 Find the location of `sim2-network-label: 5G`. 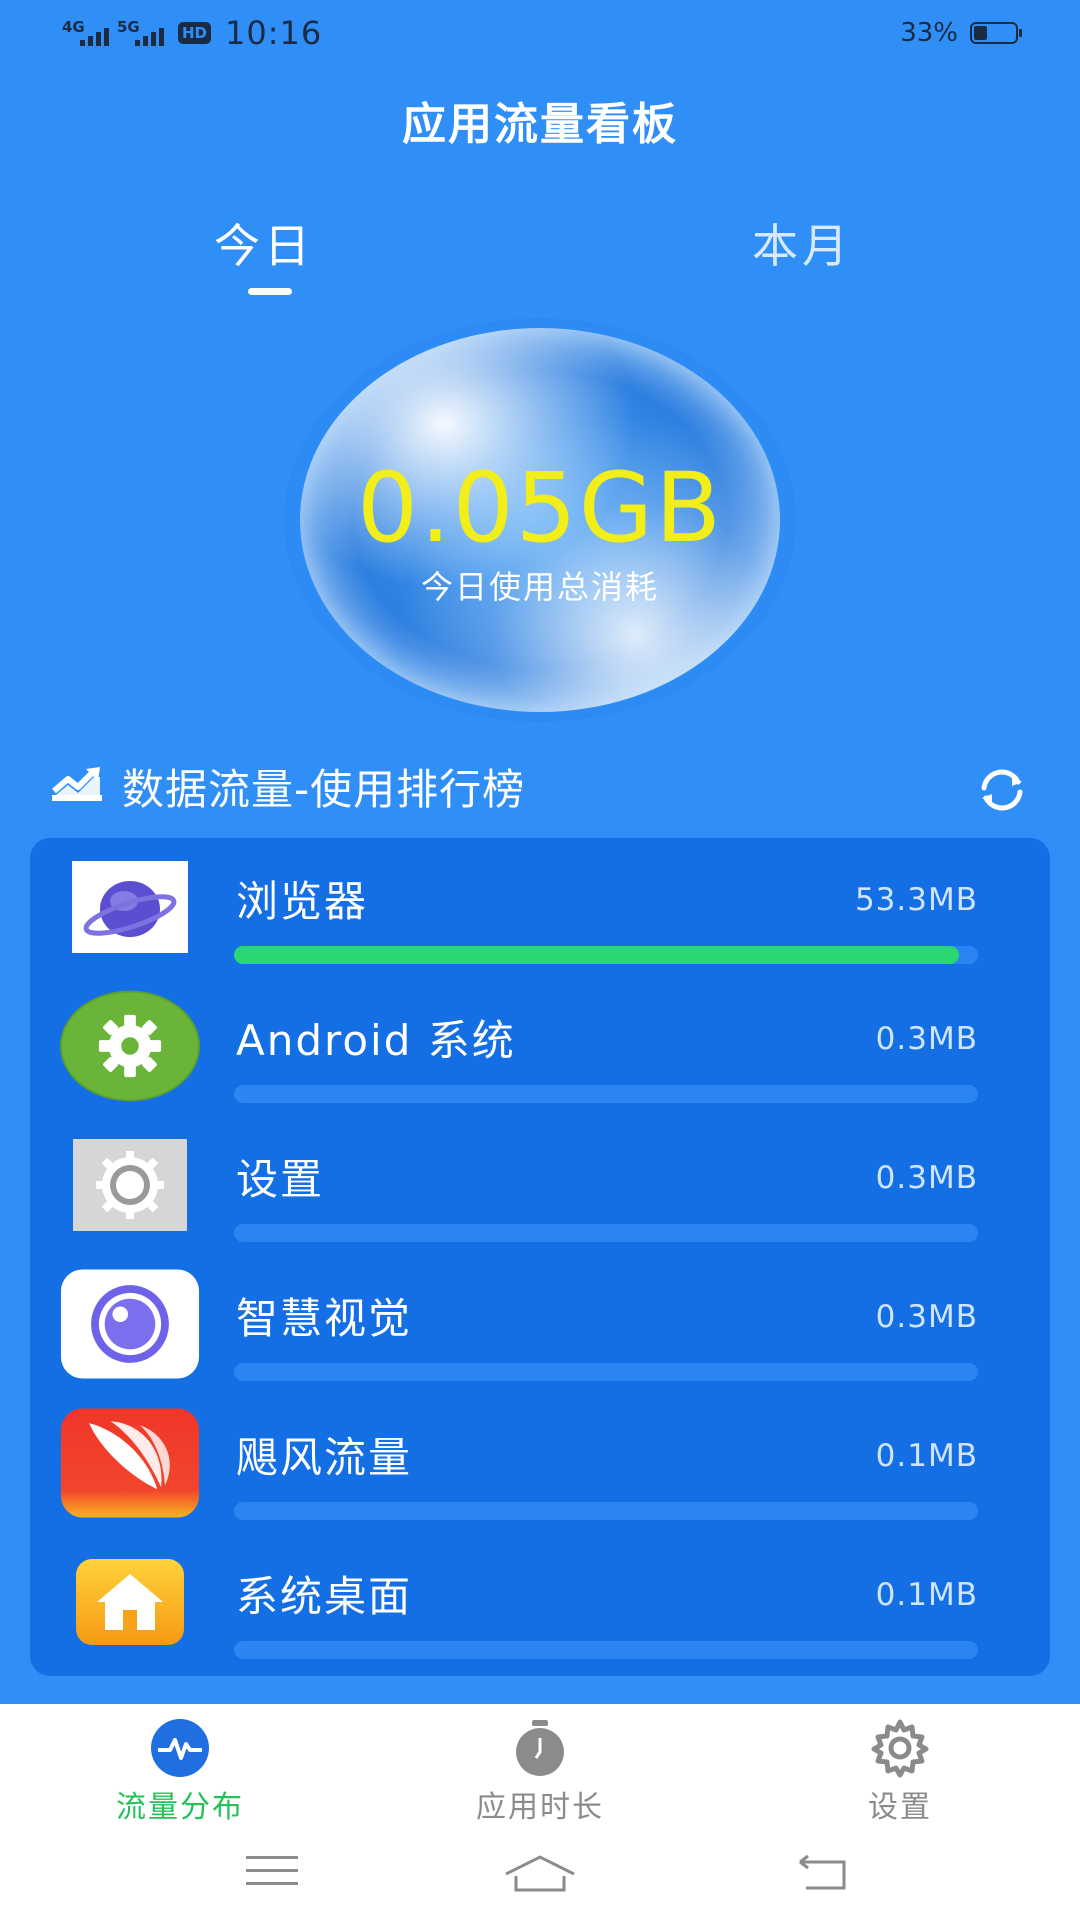

sim2-network-label: 5G is located at coordinates (128, 27).